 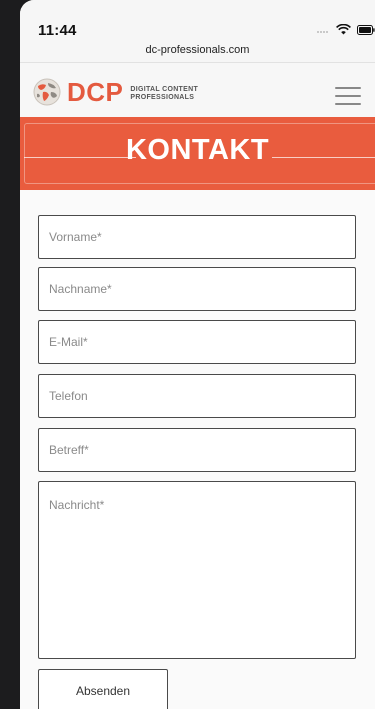 I want to click on logo-tagline: DIGITAL CONTENT PROFESSIONALS, so click(x=164, y=94).